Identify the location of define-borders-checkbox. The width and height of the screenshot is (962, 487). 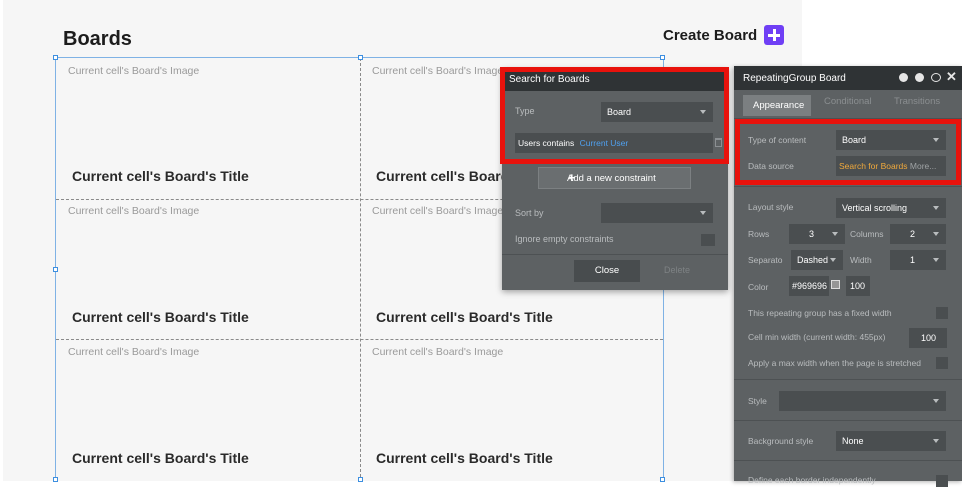
(942, 481).